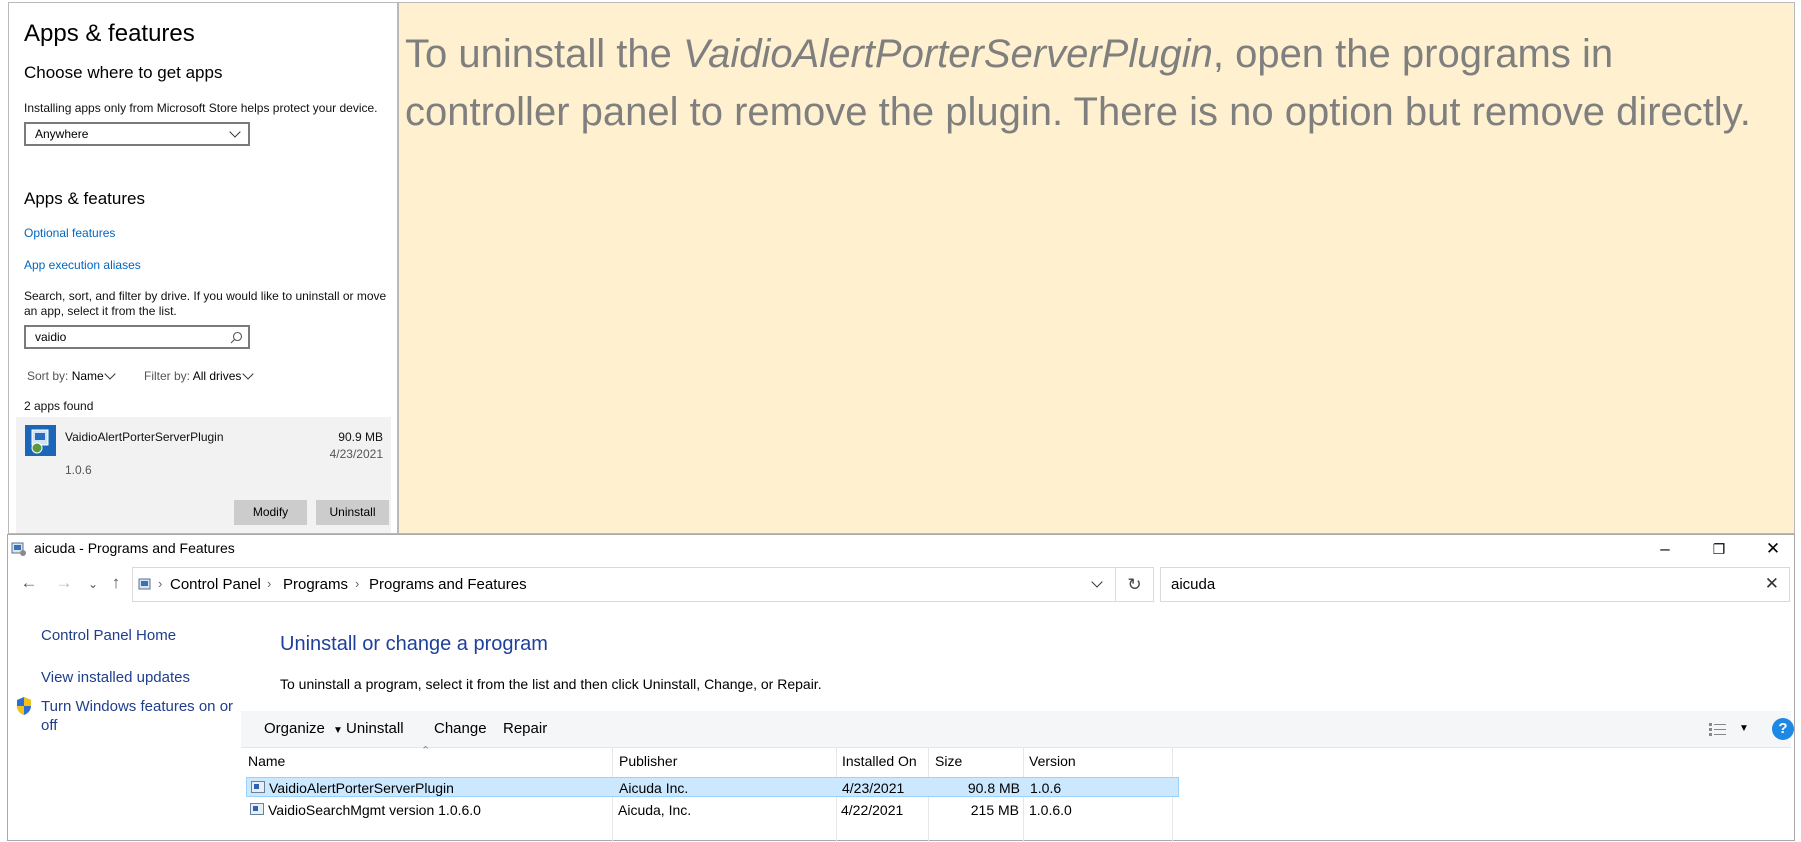 This screenshot has width=1801, height=842. Describe the element at coordinates (1665, 549) in the screenshot. I see `minimize-button: –` at that location.